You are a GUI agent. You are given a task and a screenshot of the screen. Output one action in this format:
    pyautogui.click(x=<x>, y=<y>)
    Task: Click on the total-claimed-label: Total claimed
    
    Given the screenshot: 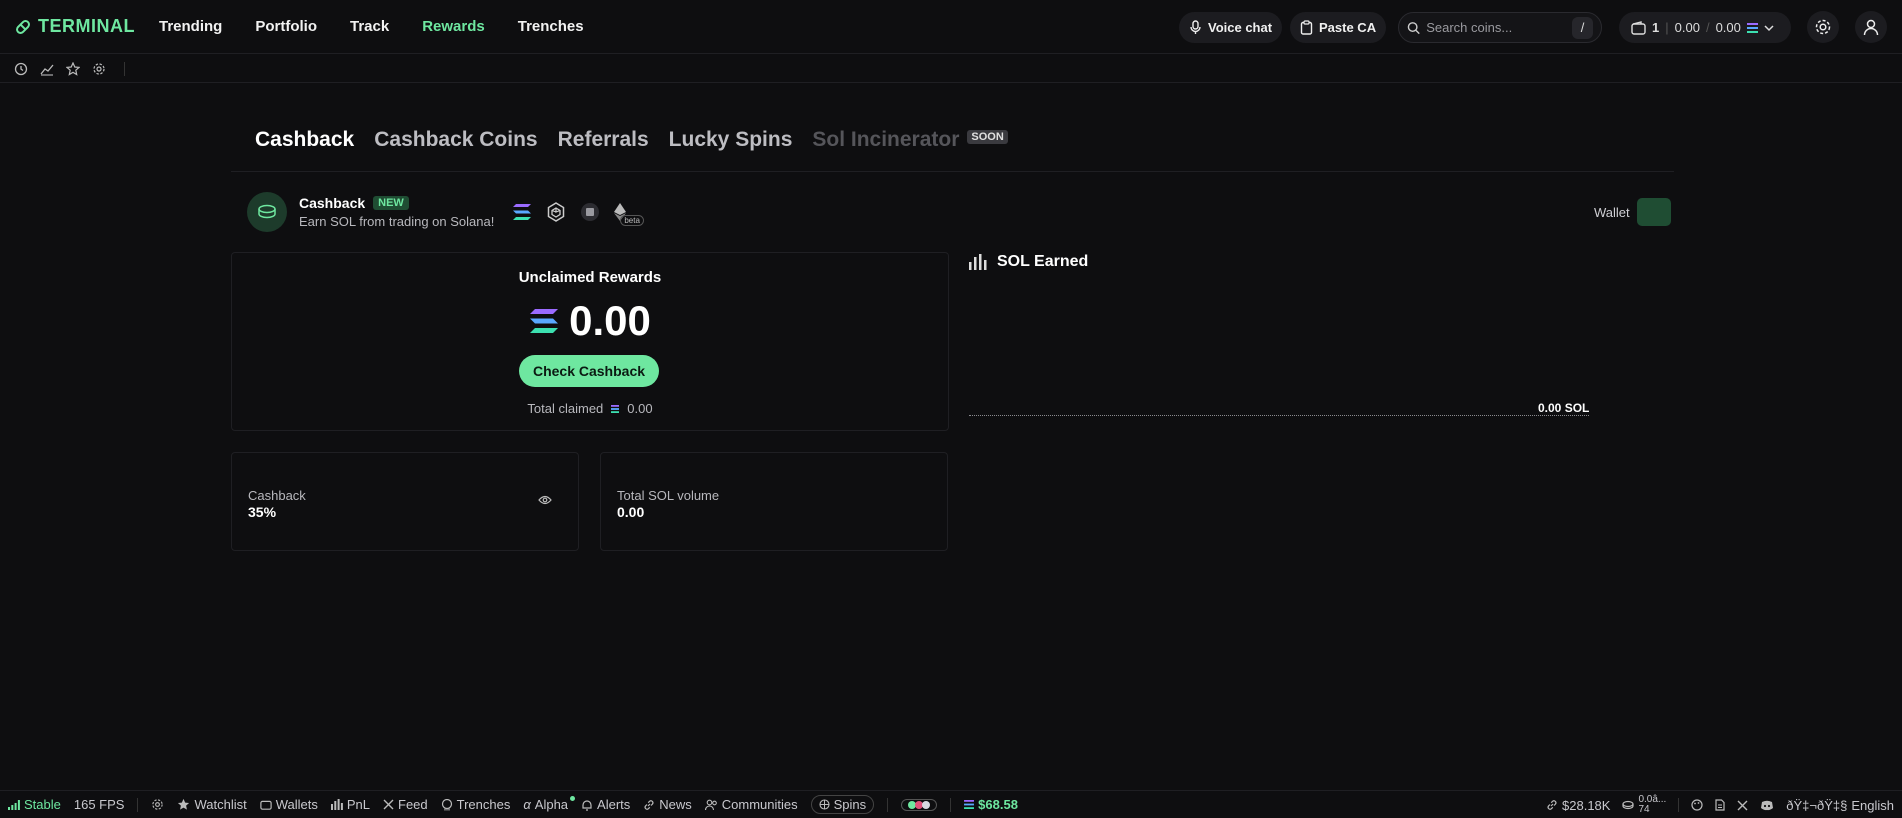 What is the action you would take?
    pyautogui.click(x=565, y=408)
    